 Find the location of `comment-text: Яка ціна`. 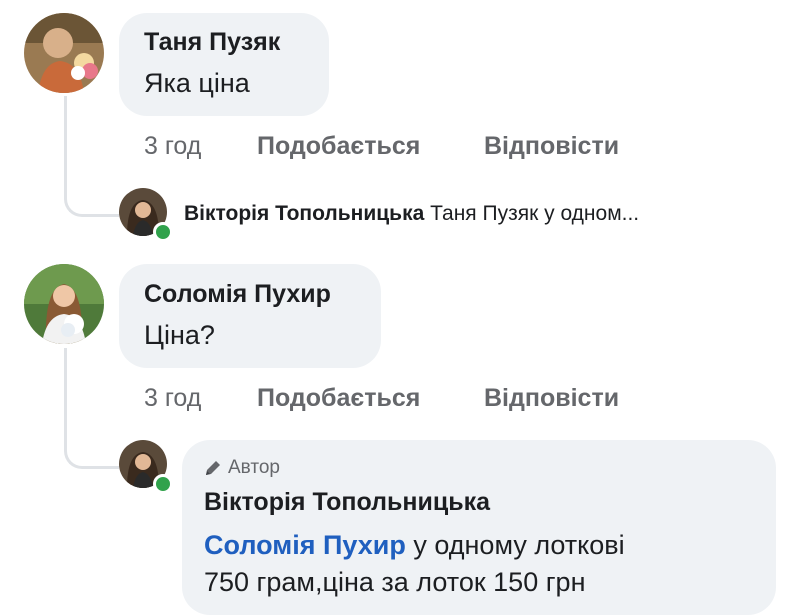

comment-text: Яка ціна is located at coordinates (197, 83).